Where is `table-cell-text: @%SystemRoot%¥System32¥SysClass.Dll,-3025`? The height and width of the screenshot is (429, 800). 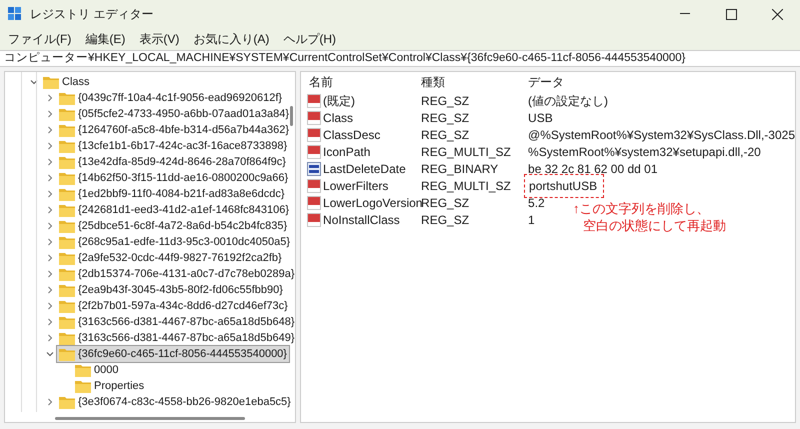 table-cell-text: @%SystemRoot%¥System32¥SysClass.Dll,-3025 is located at coordinates (661, 135).